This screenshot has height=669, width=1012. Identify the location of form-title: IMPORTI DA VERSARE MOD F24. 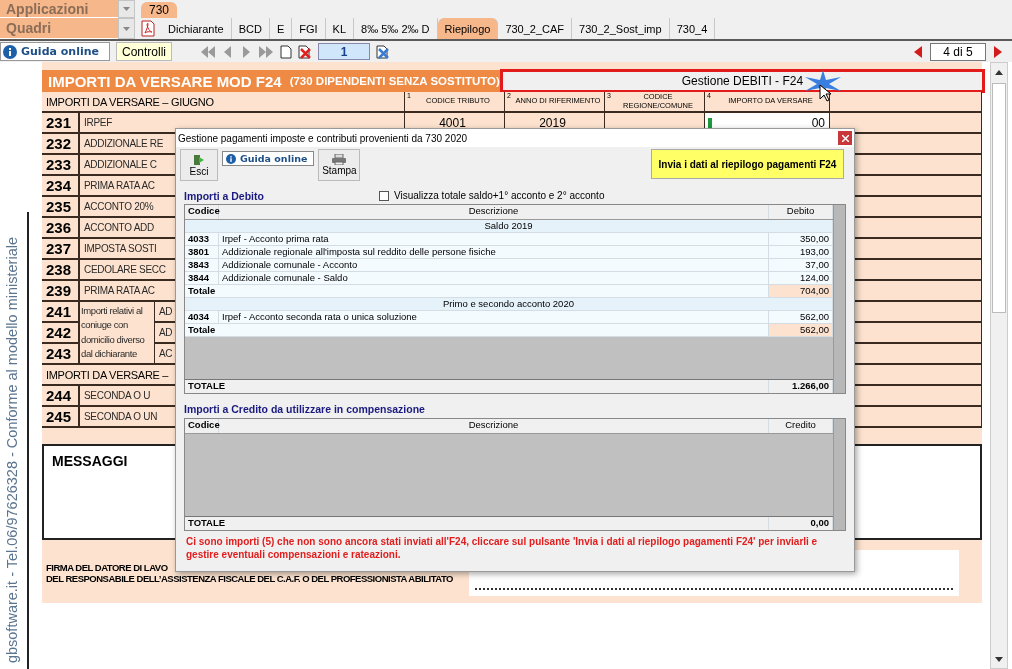
(164, 81).